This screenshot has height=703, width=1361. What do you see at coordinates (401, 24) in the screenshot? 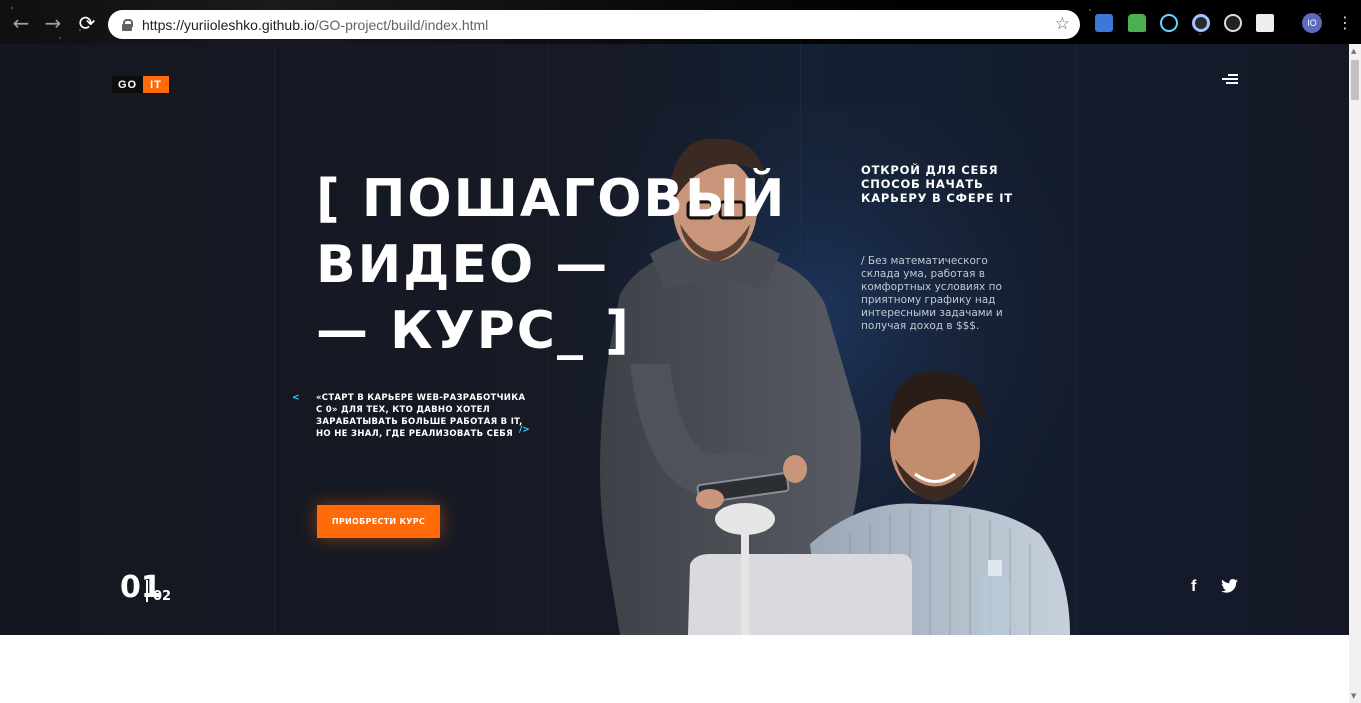
I see `url-path: /GO-project/build/index.html` at bounding box center [401, 24].